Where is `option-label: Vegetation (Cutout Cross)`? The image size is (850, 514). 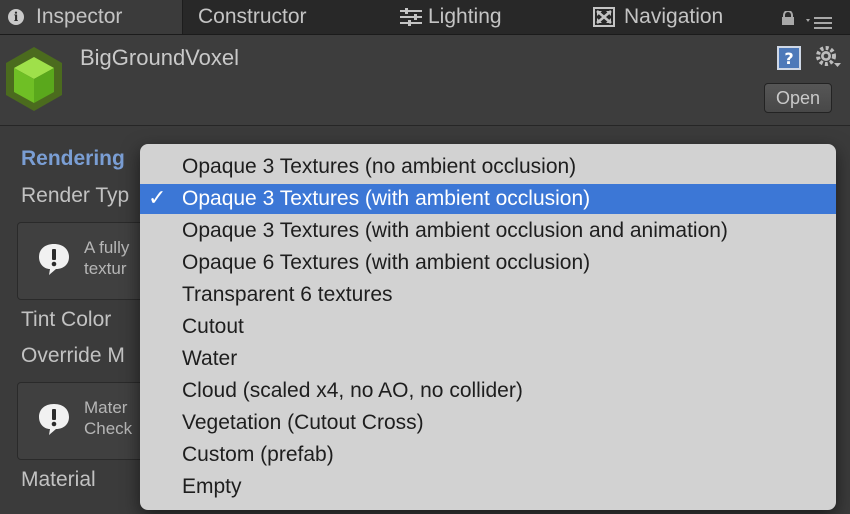 option-label: Vegetation (Cutout Cross) is located at coordinates (303, 422).